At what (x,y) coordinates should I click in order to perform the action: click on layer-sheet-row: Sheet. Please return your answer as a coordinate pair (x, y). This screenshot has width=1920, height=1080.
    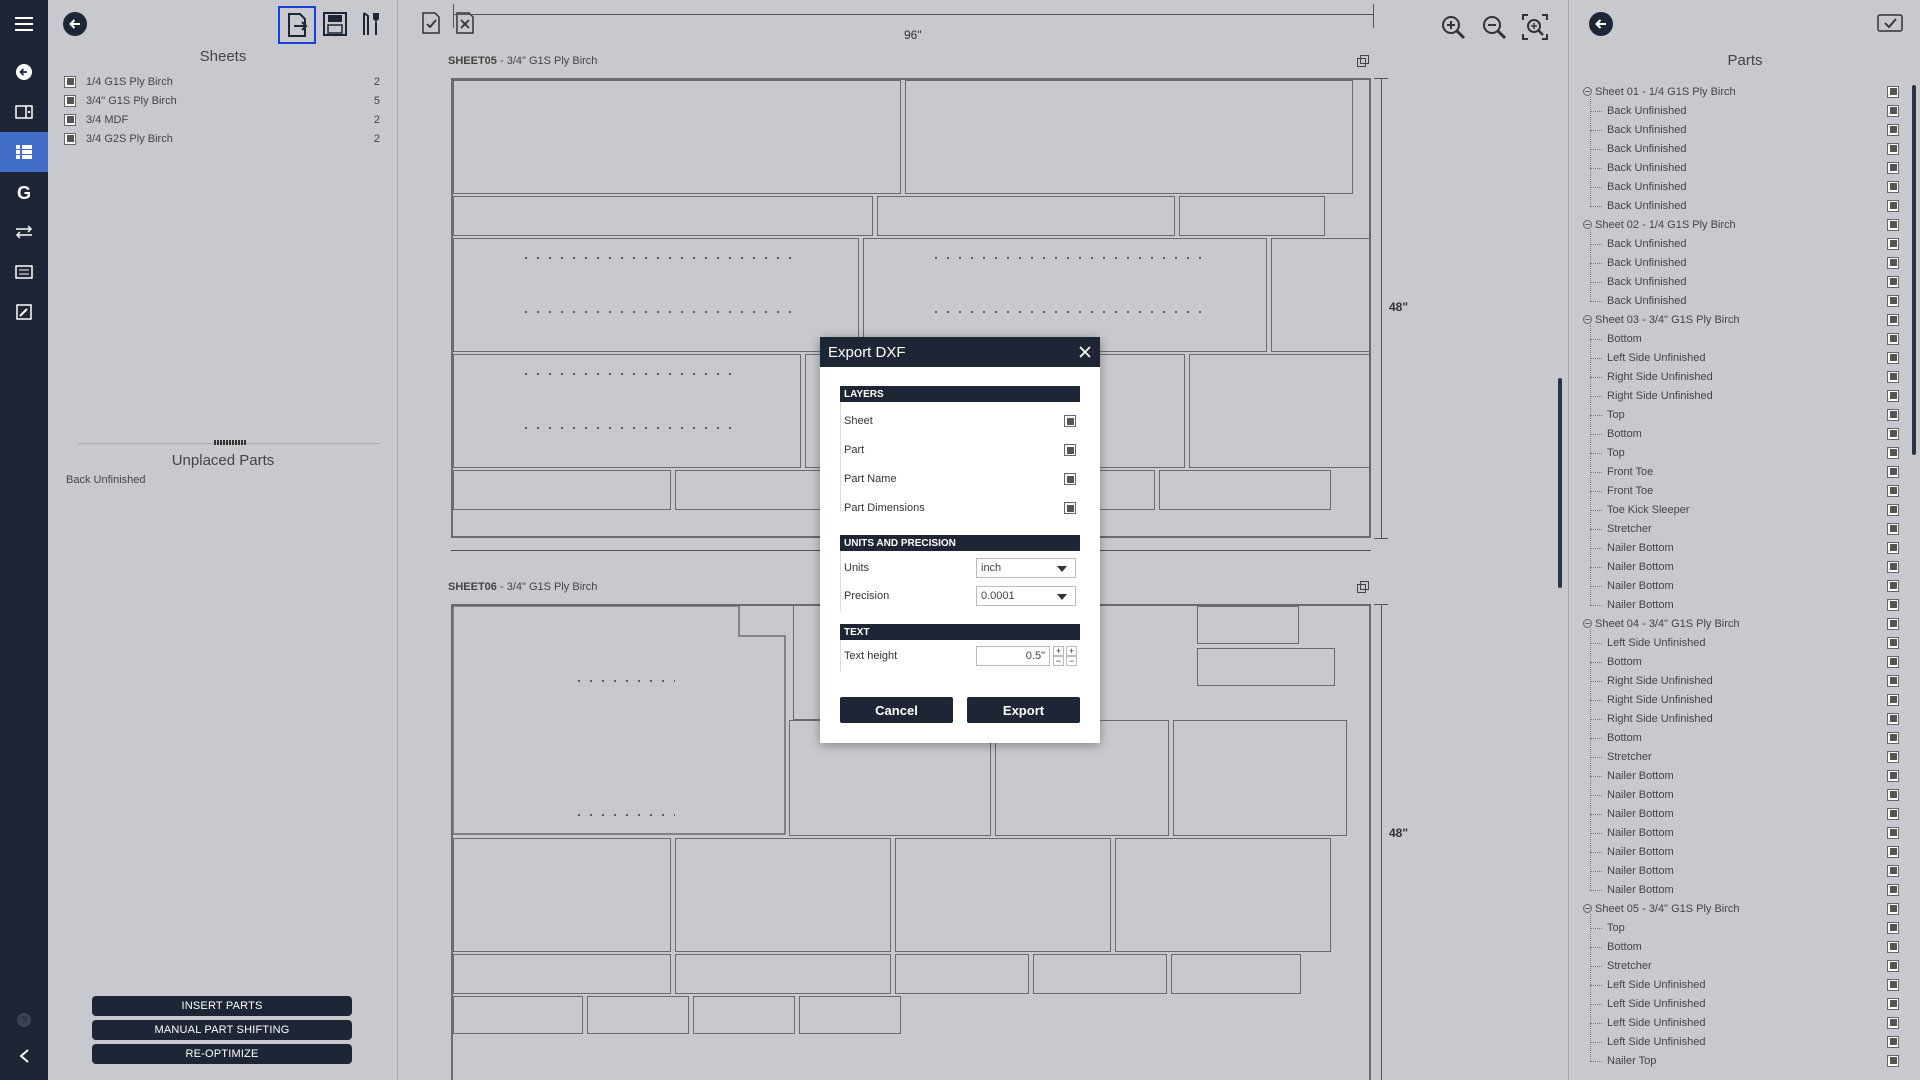
    Looking at the image, I should click on (960, 421).